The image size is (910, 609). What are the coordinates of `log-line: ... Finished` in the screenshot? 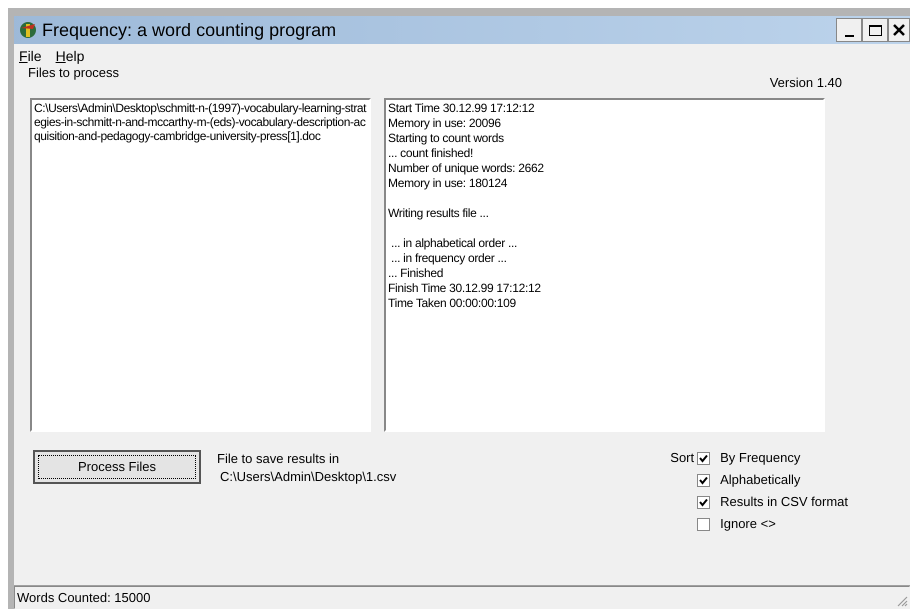 It's located at (416, 273).